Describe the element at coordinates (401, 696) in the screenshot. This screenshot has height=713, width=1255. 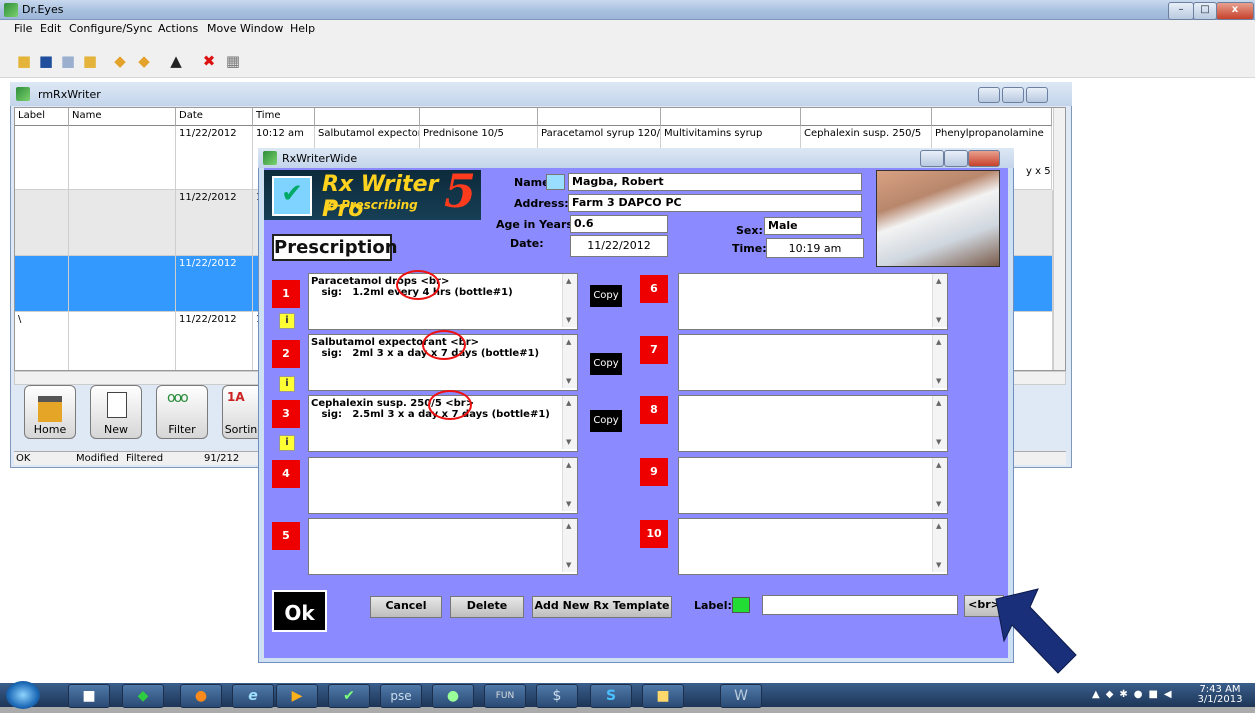
I see `pse-icon: pse` at that location.